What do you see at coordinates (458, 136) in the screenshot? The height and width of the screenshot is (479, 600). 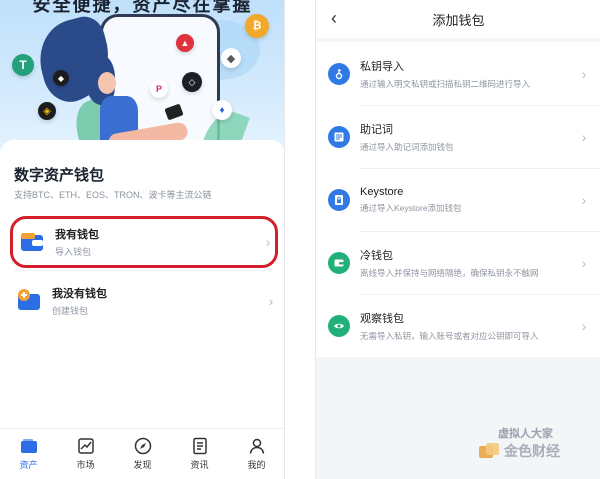 I see `option-mnemonic: 助记词 通过导入助记词添加钱包 ›` at bounding box center [458, 136].